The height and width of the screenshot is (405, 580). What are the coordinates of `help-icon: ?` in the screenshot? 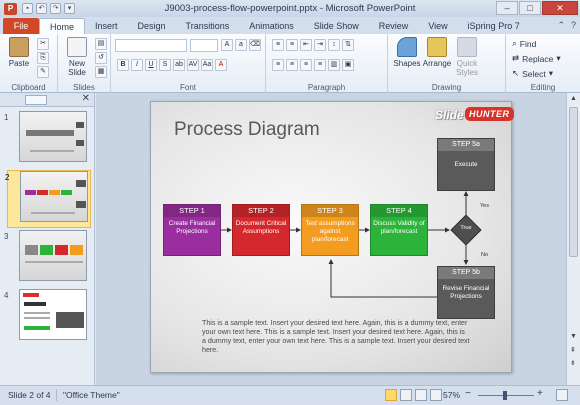 It's located at (573, 25).